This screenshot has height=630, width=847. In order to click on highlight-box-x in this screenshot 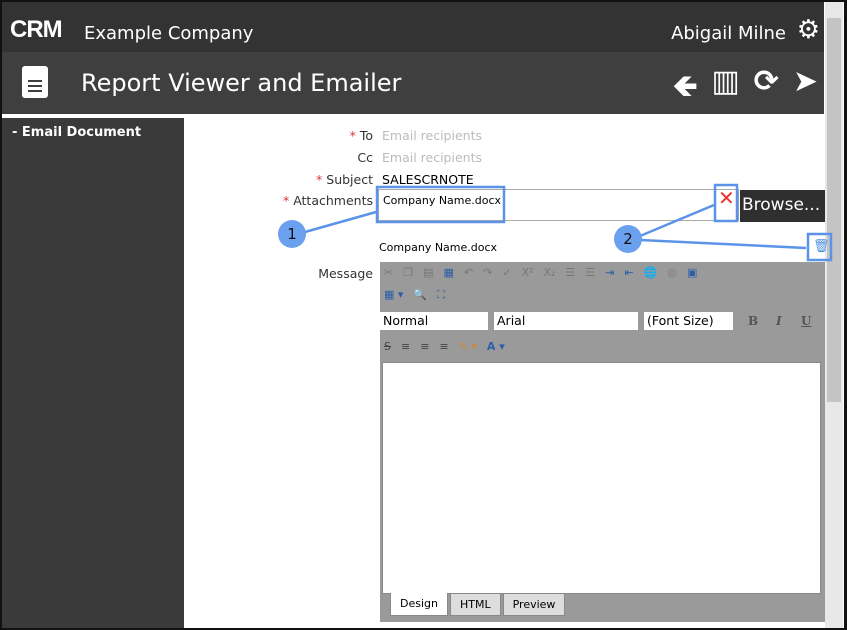, I will do `click(726, 203)`.